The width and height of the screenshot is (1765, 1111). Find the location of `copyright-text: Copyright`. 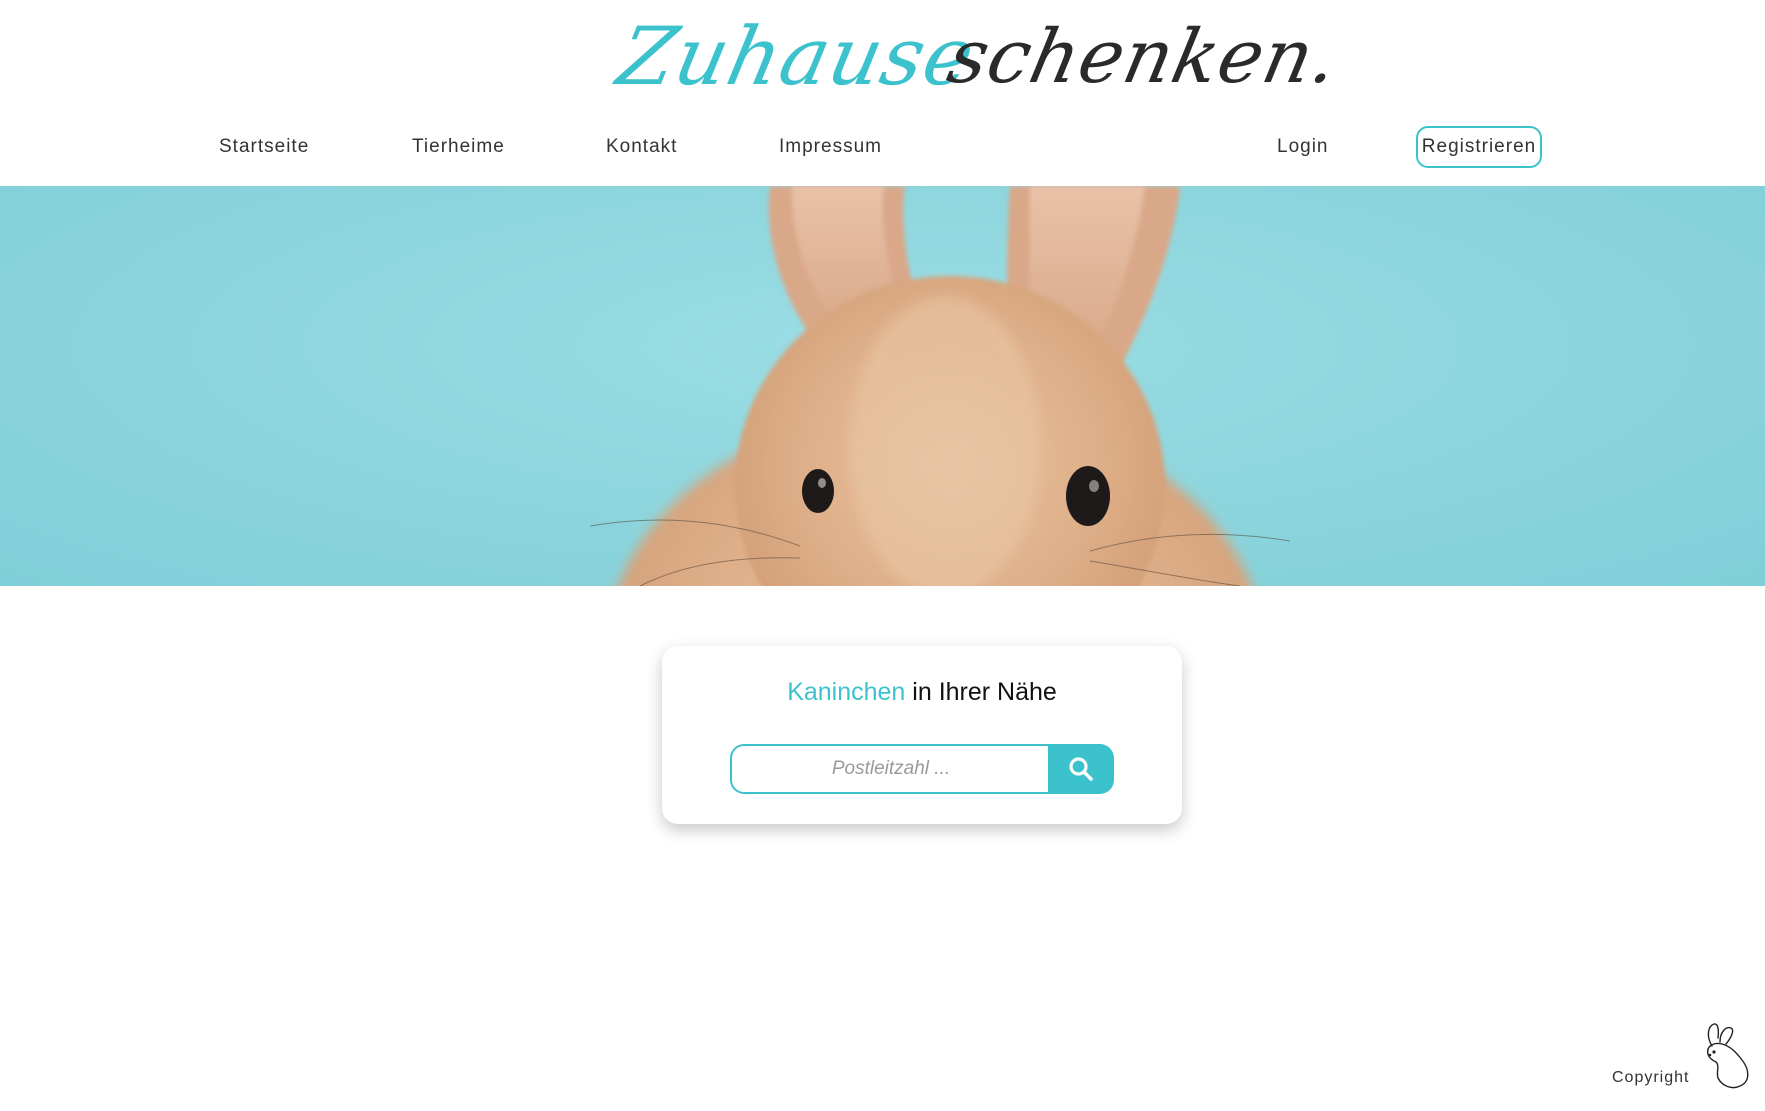

copyright-text: Copyright is located at coordinates (1651, 1077).